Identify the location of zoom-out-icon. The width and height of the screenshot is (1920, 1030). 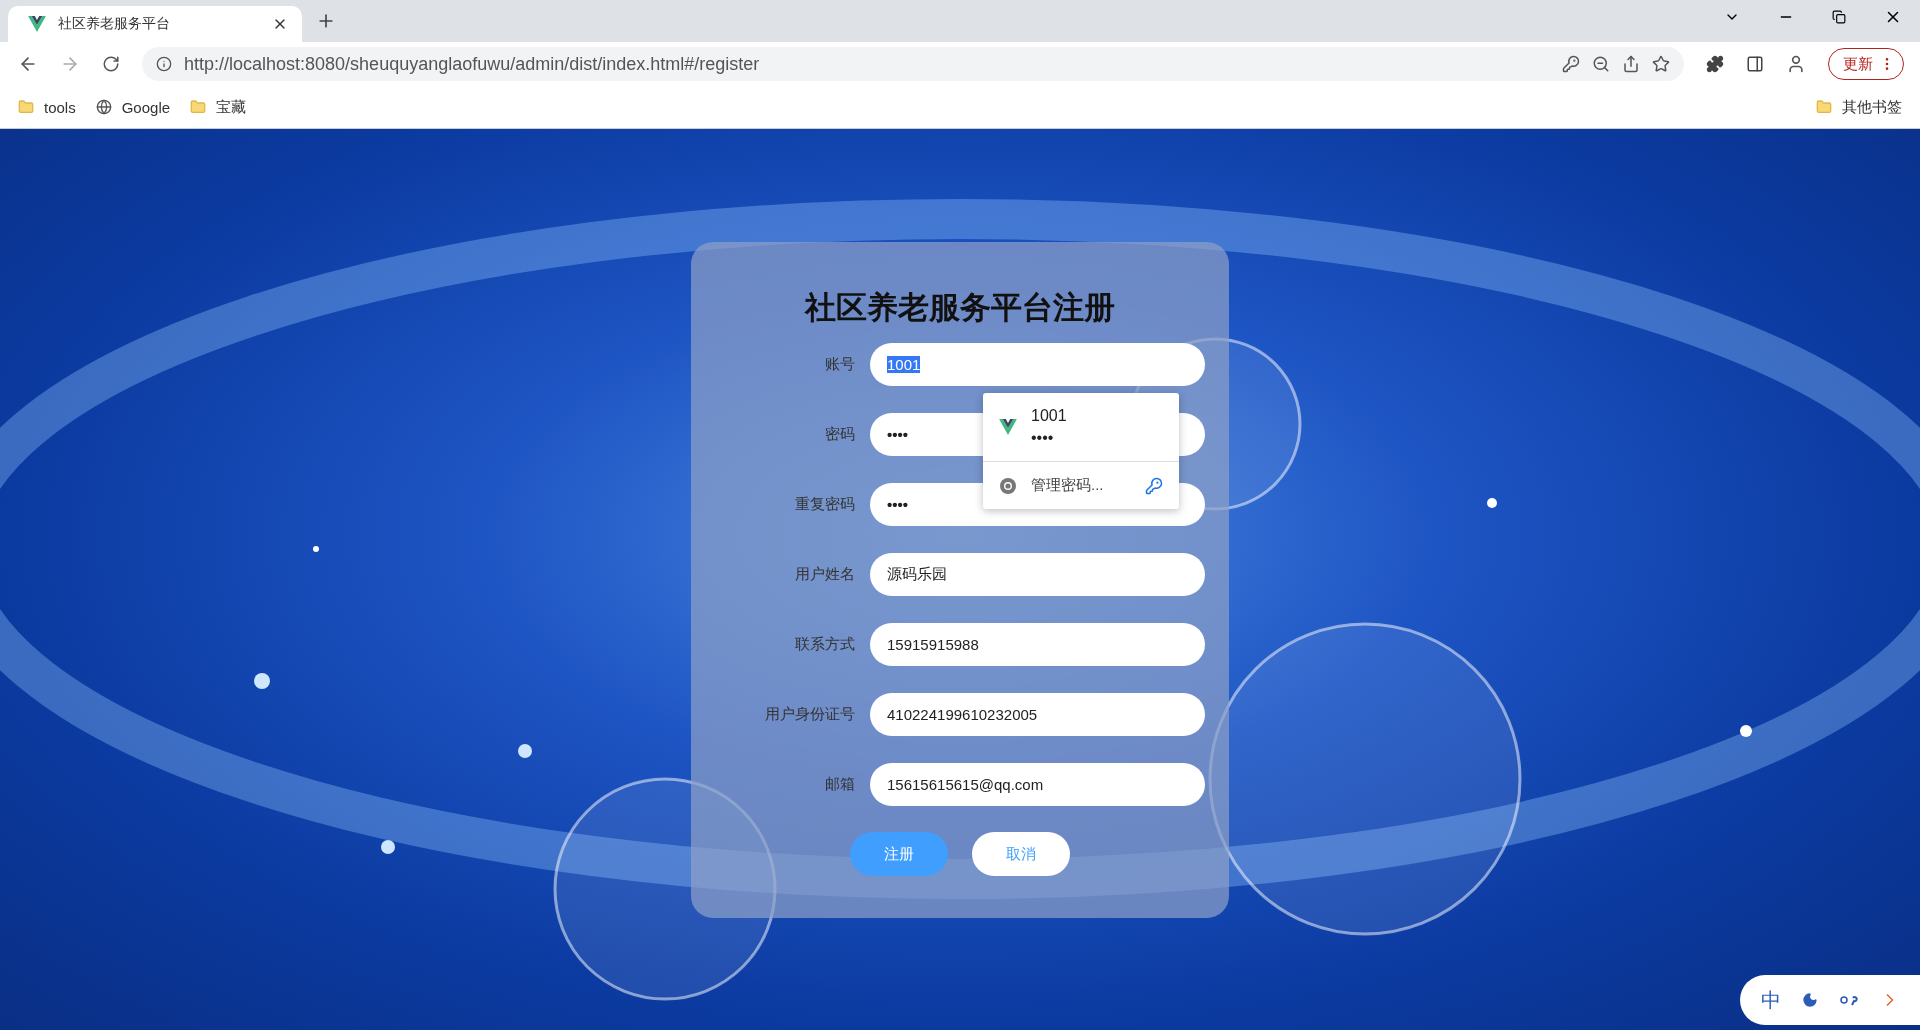
(1601, 64).